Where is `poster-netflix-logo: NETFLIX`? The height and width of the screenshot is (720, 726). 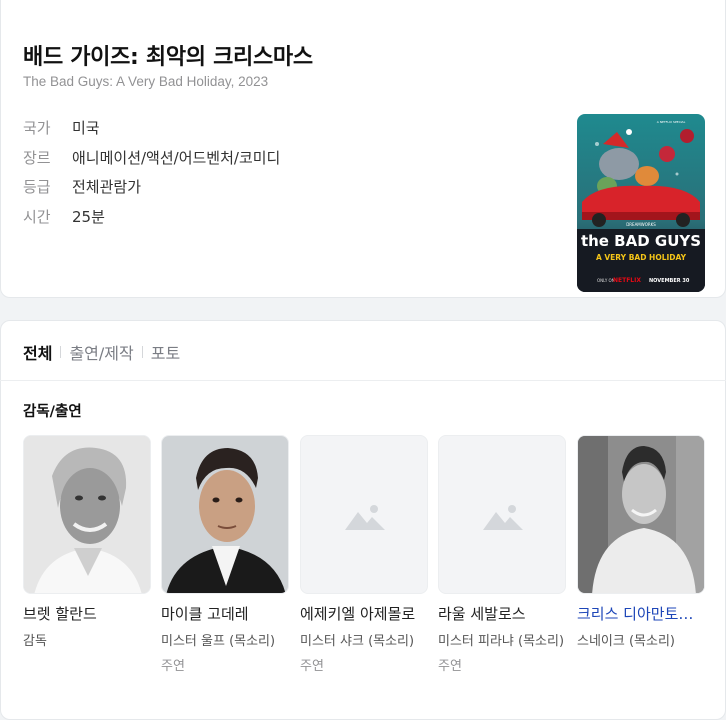
poster-netflix-logo: NETFLIX is located at coordinates (627, 280).